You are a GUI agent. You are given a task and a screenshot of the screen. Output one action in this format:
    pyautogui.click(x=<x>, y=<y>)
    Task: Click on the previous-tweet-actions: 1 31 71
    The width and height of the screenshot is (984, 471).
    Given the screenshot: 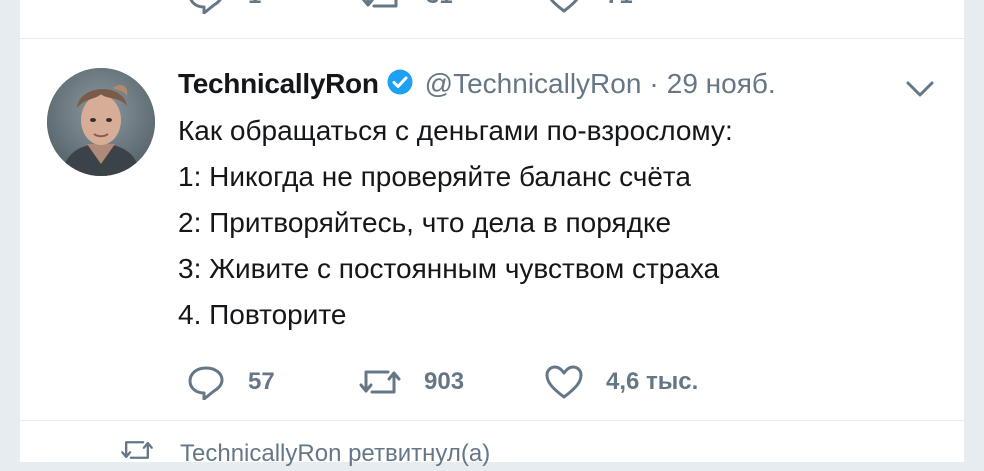 What is the action you would take?
    pyautogui.click(x=492, y=9)
    